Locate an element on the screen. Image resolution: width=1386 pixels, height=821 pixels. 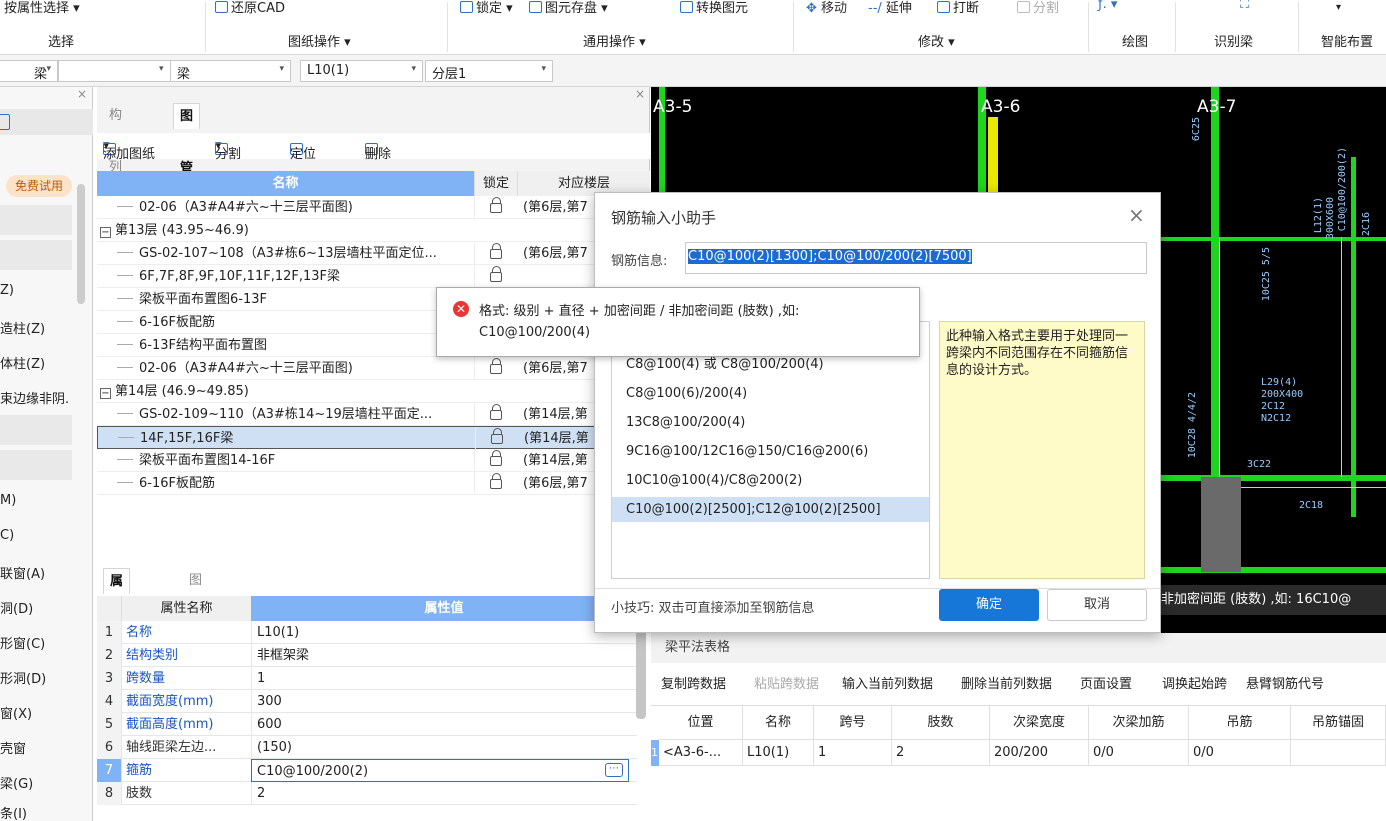
split-button: 分割 is located at coordinates (1038, 8).